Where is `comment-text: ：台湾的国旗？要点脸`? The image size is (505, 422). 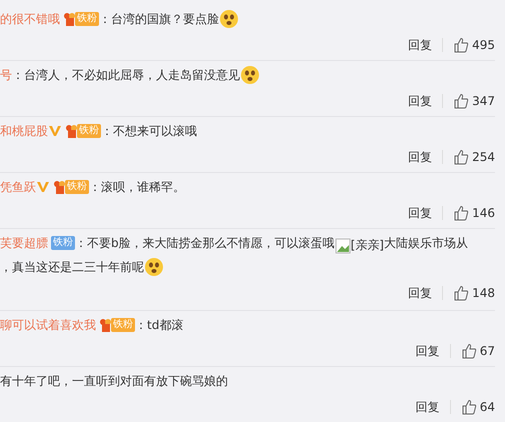
comment-text: ：台湾的国旗？要点脸 is located at coordinates (159, 19).